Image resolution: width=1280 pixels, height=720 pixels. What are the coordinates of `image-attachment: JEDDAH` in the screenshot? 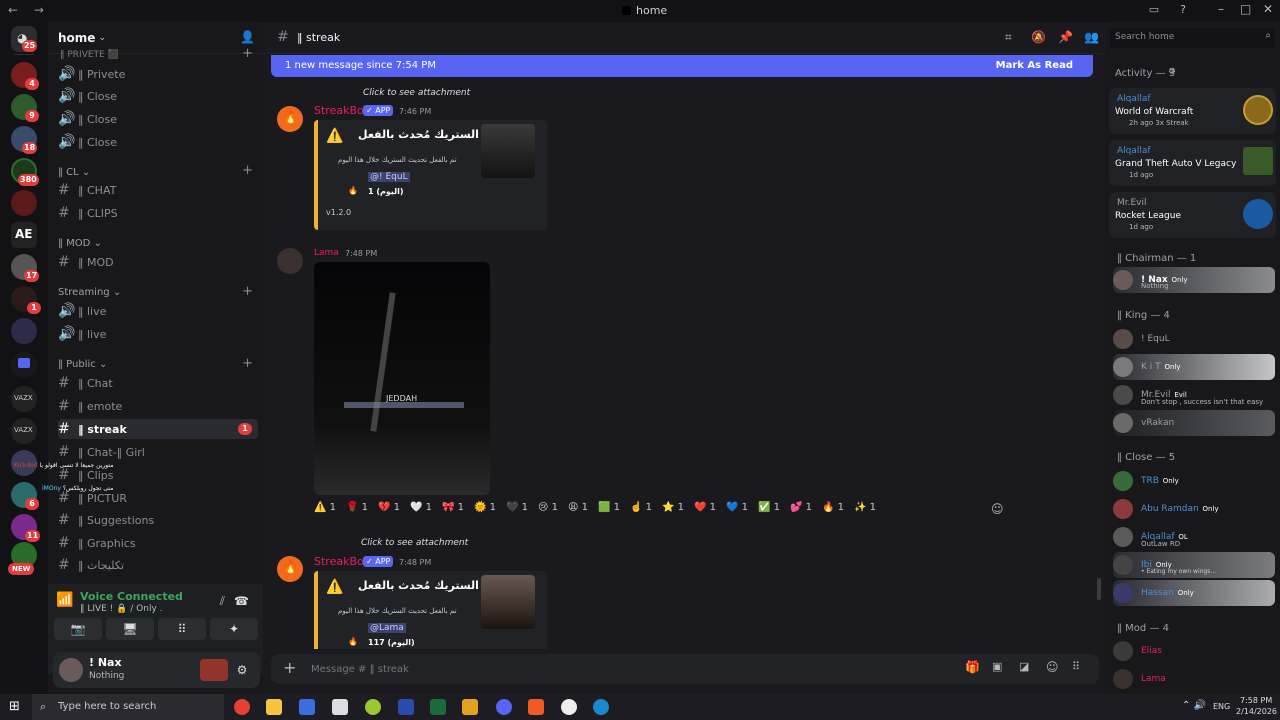 It's located at (402, 378).